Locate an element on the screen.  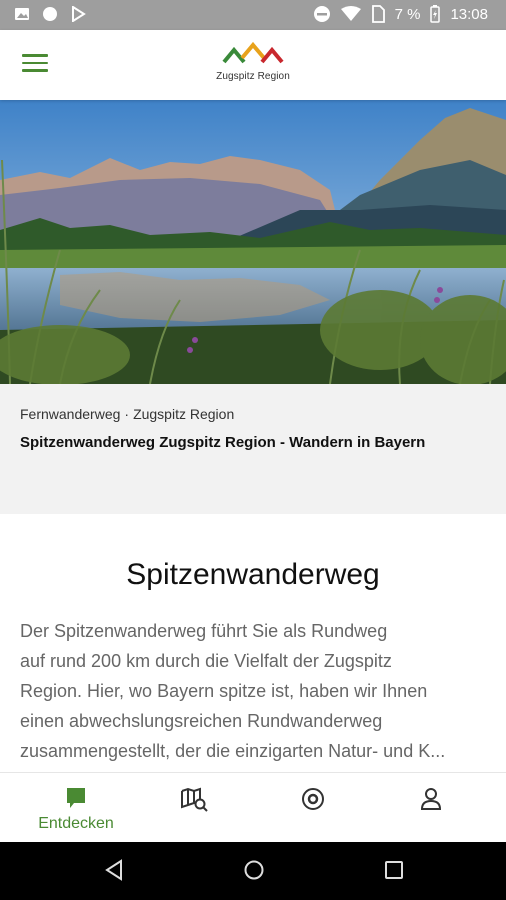
target-icon is located at coordinates (313, 799).